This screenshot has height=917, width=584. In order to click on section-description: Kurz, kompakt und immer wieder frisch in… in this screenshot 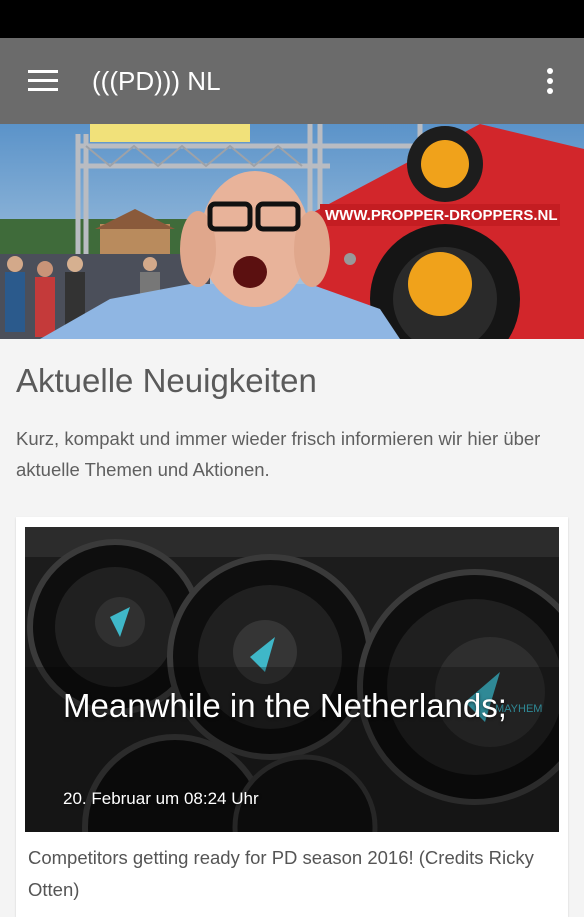, I will do `click(278, 454)`.